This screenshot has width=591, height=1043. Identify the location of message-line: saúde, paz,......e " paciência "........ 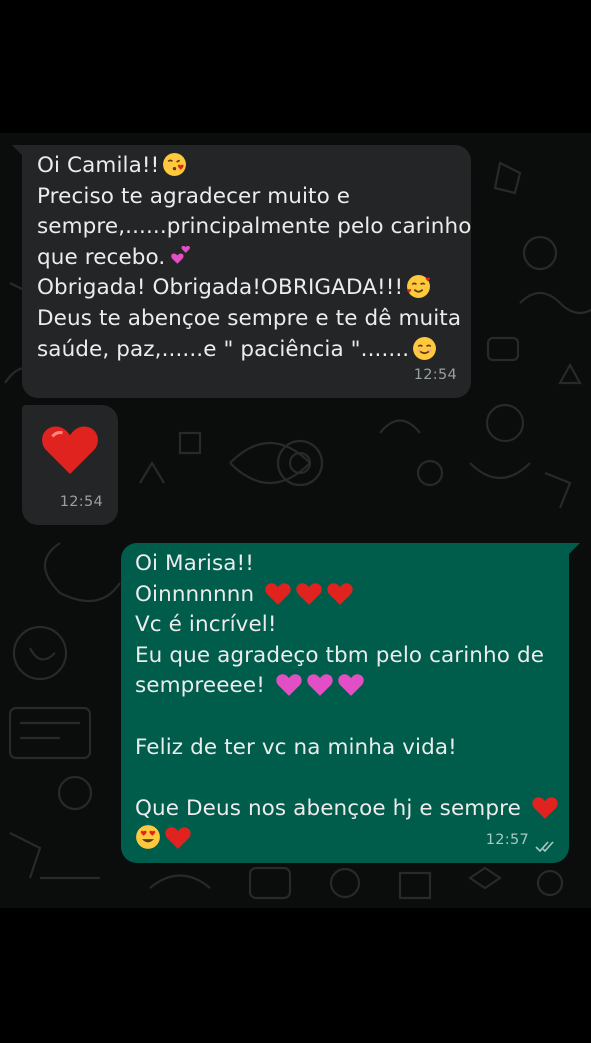
(247, 350).